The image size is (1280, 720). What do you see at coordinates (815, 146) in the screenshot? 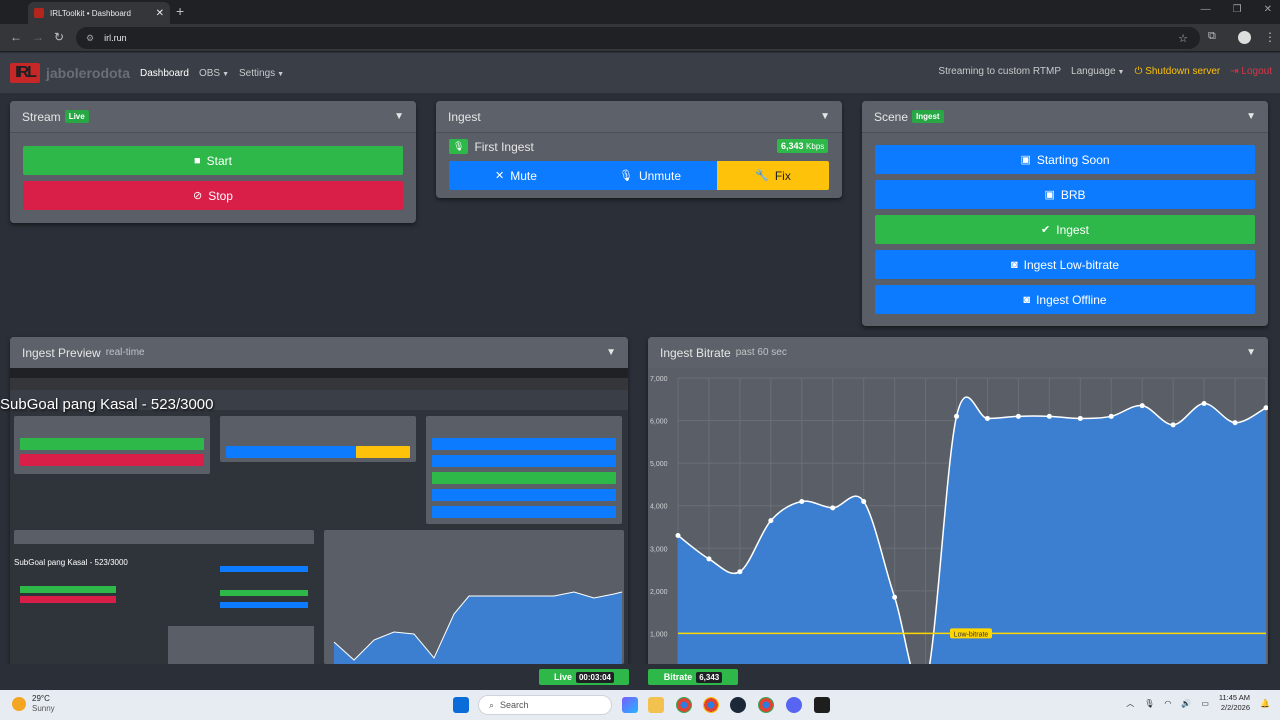
I see `kbps-unit: Kbps` at bounding box center [815, 146].